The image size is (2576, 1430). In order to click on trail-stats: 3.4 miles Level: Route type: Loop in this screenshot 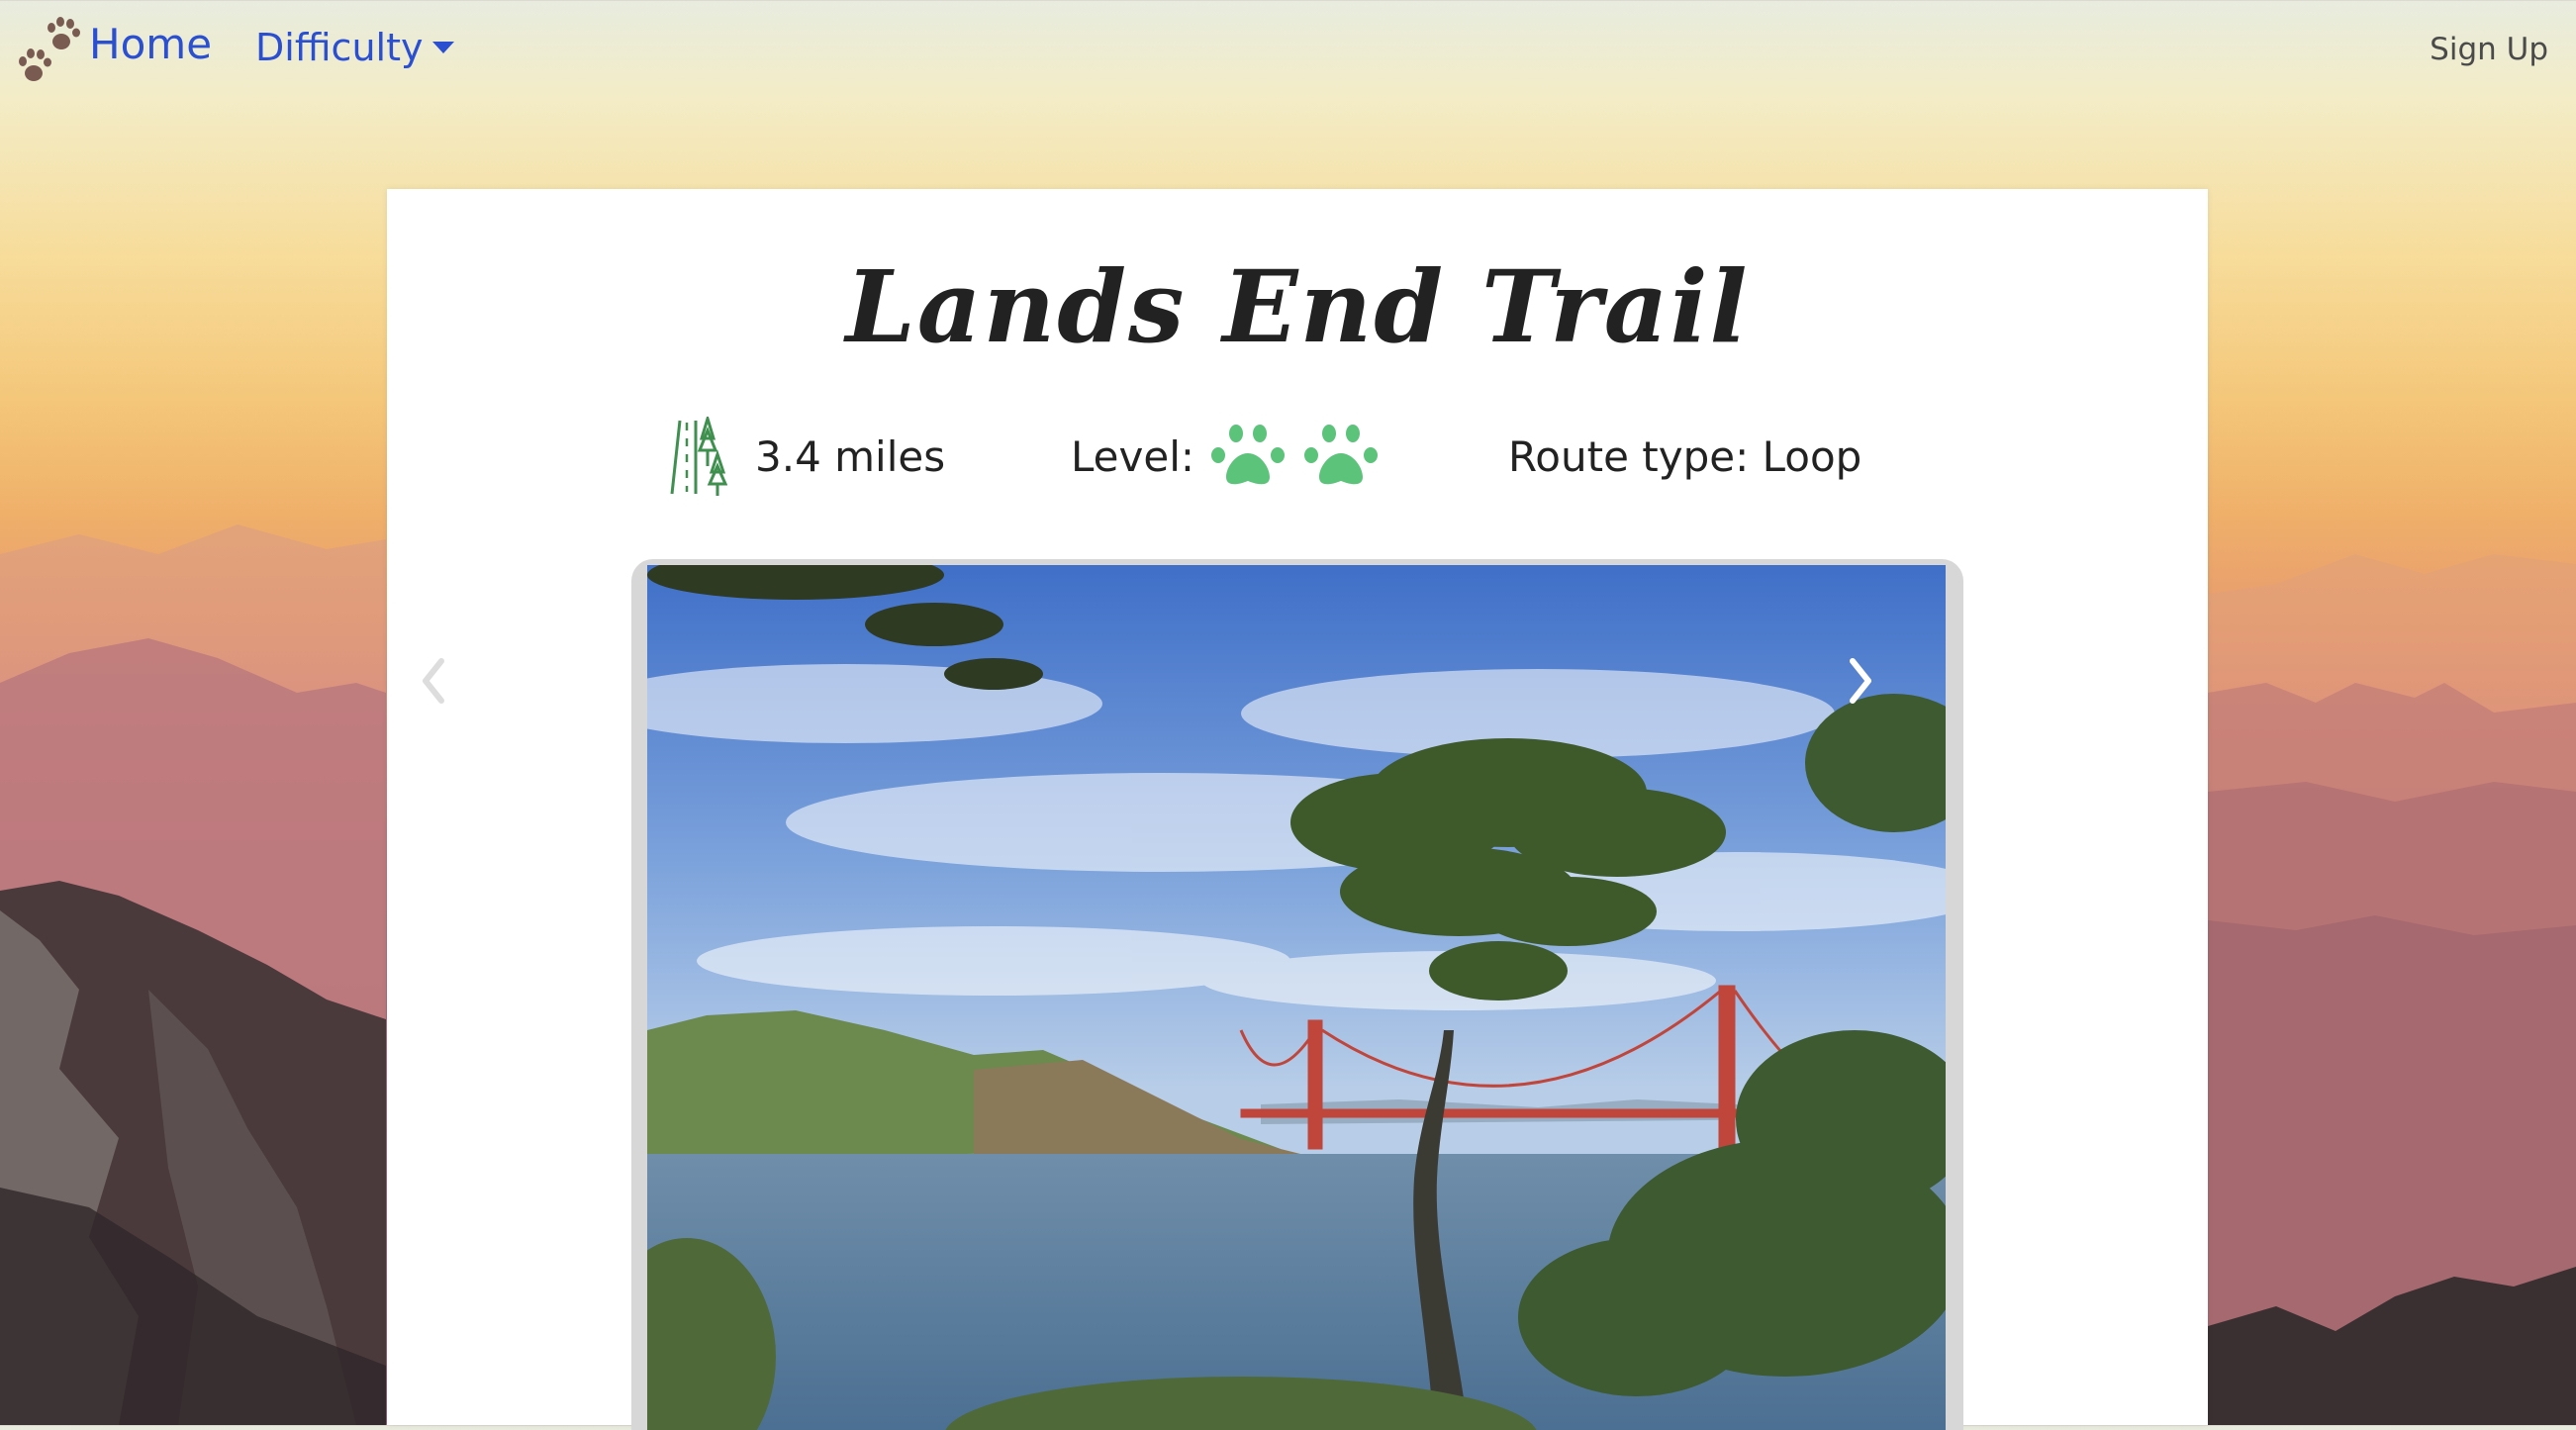, I will do `click(1297, 456)`.